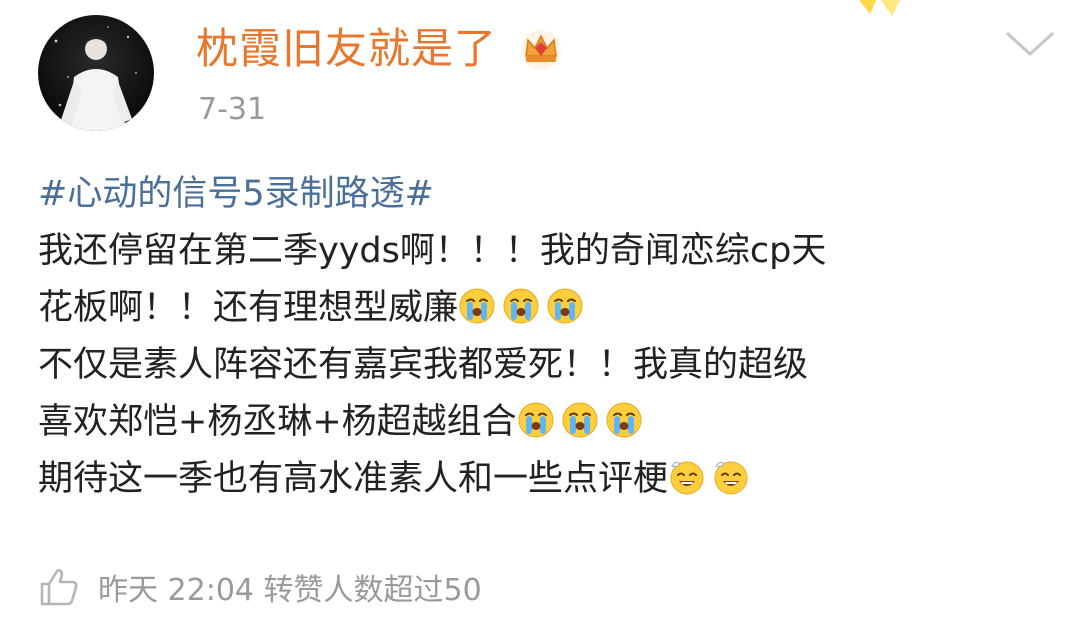  I want to click on post-date: 7-31, so click(232, 109).